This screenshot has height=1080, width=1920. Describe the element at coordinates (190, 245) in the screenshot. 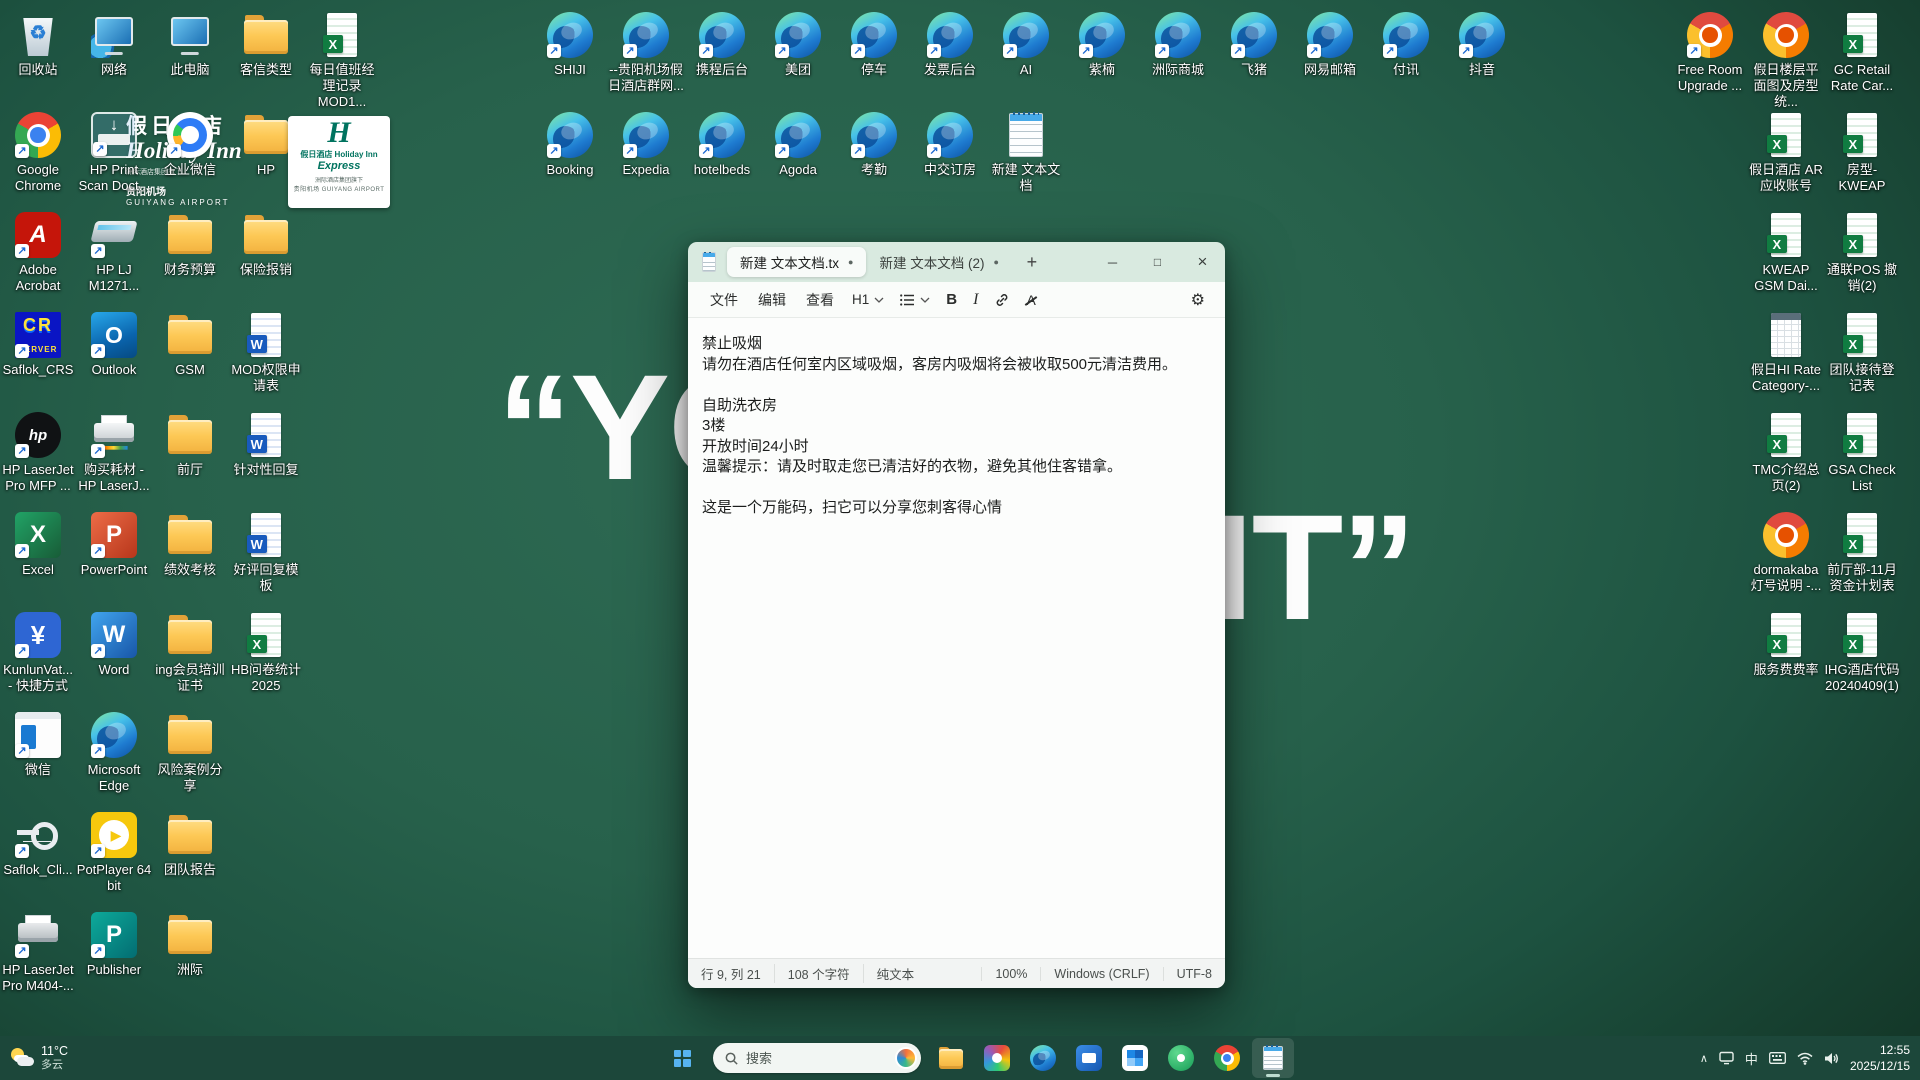

I see `desktop-icon: 财务预算` at that location.